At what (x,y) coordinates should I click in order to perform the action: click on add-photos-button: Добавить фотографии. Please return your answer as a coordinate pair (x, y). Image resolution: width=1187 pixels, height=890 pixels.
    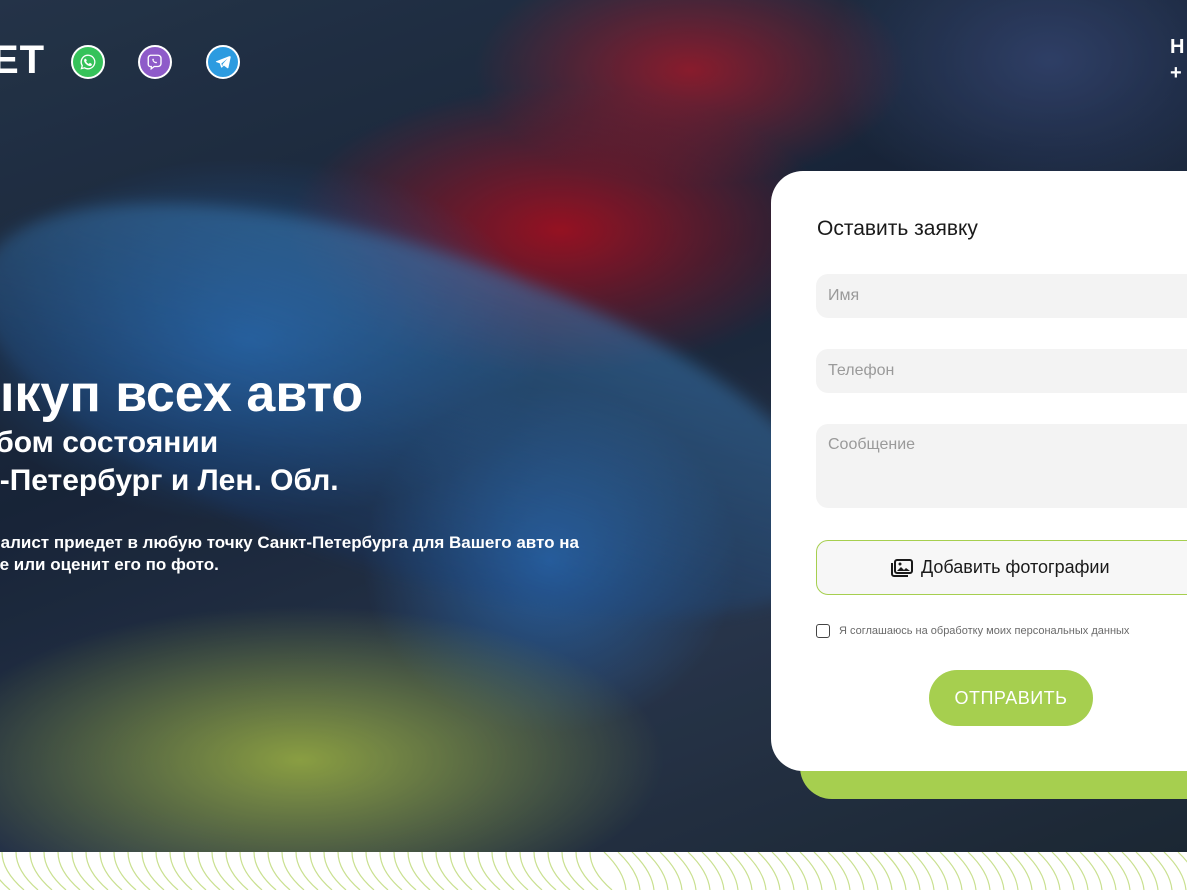
    Looking at the image, I should click on (1001, 567).